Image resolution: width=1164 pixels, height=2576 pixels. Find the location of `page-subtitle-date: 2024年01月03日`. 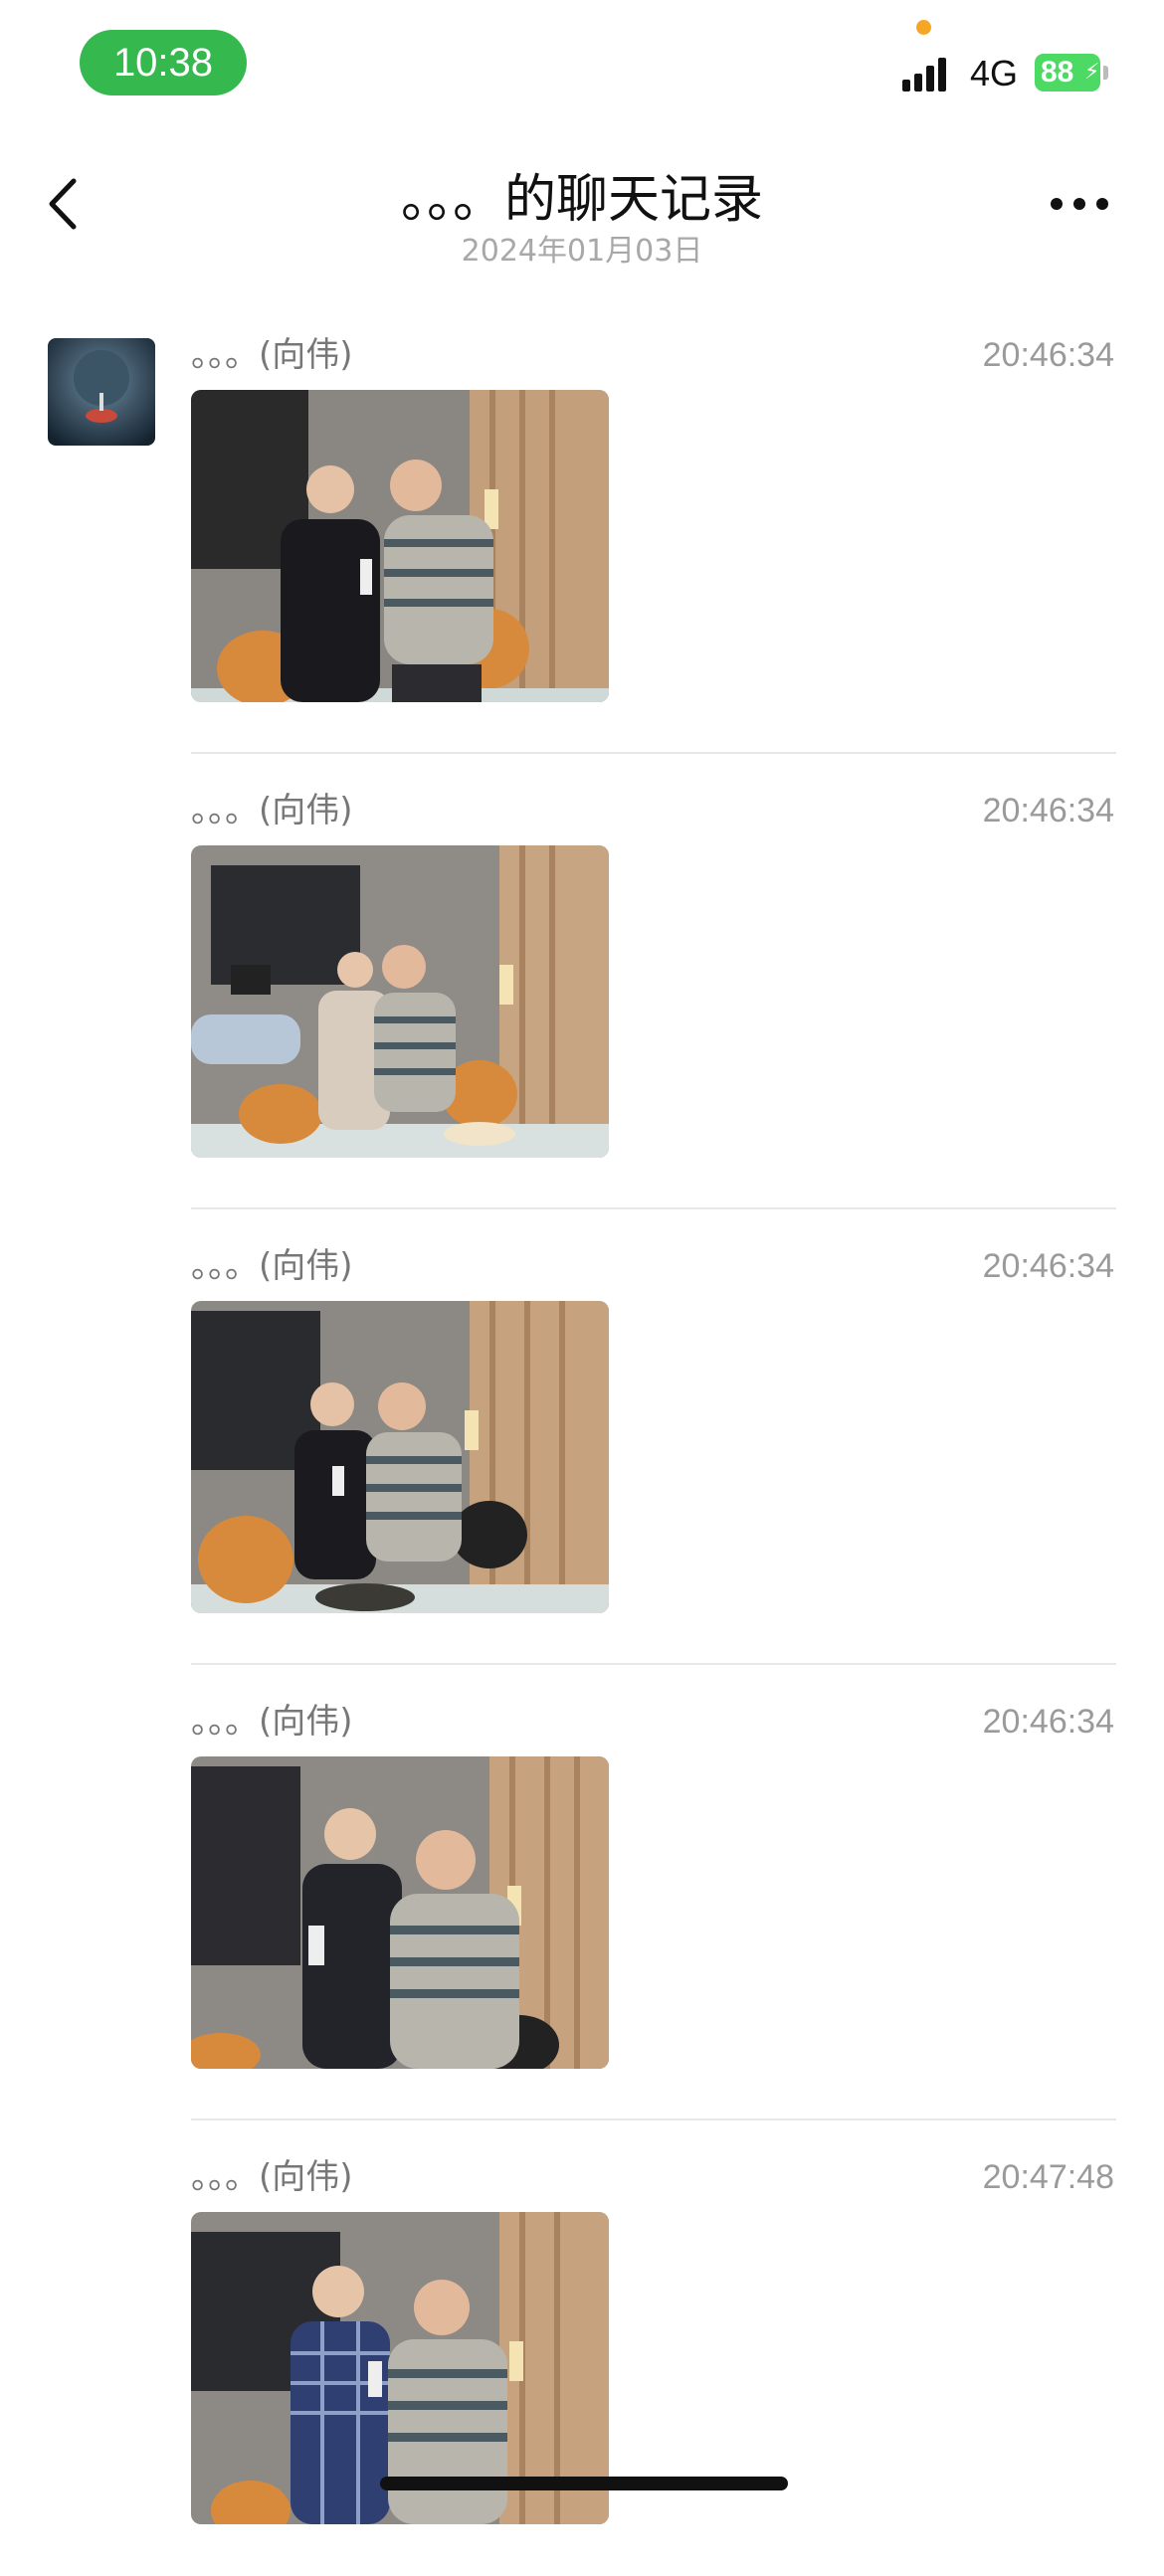

page-subtitle-date: 2024年01月03日 is located at coordinates (582, 251).